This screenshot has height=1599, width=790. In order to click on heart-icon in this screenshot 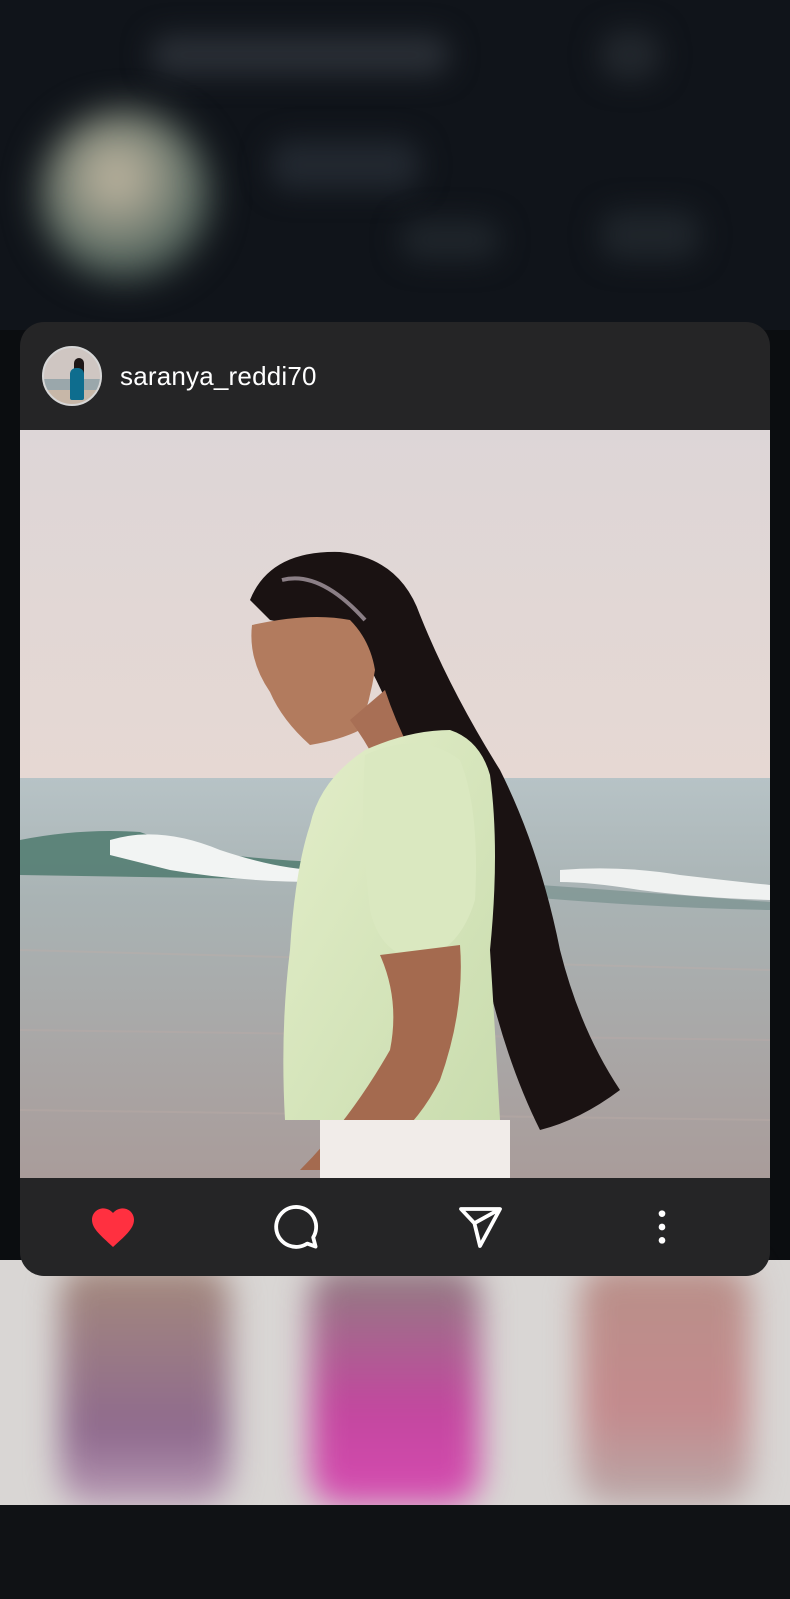, I will do `click(113, 1227)`.